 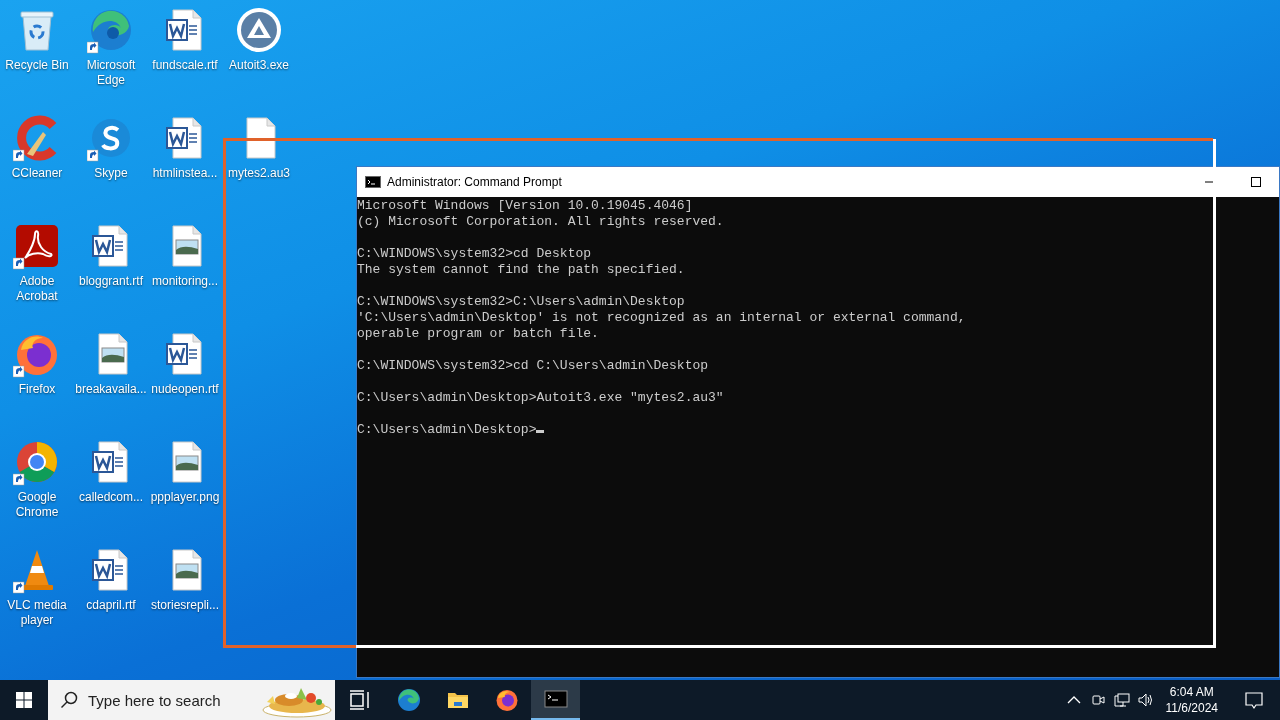 I want to click on notification-icon, so click(x=1254, y=700).